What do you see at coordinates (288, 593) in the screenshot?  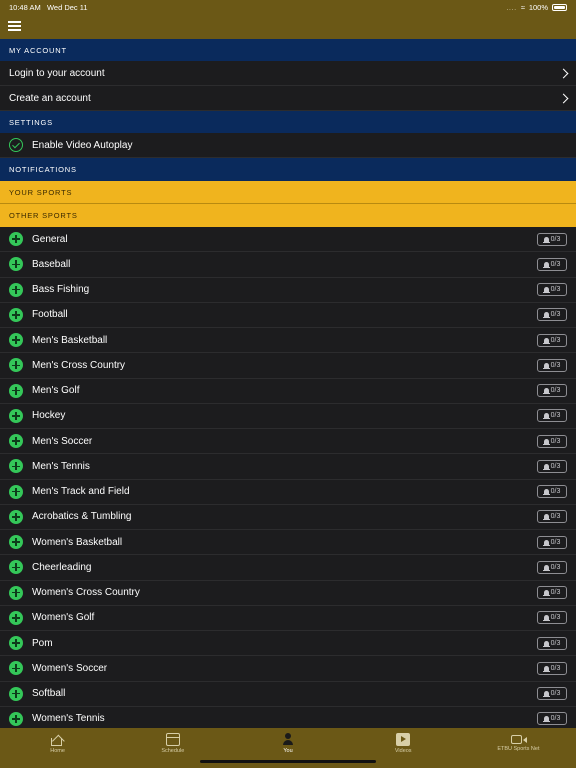 I see `sport-row: Women's Cross Country 0/3` at bounding box center [288, 593].